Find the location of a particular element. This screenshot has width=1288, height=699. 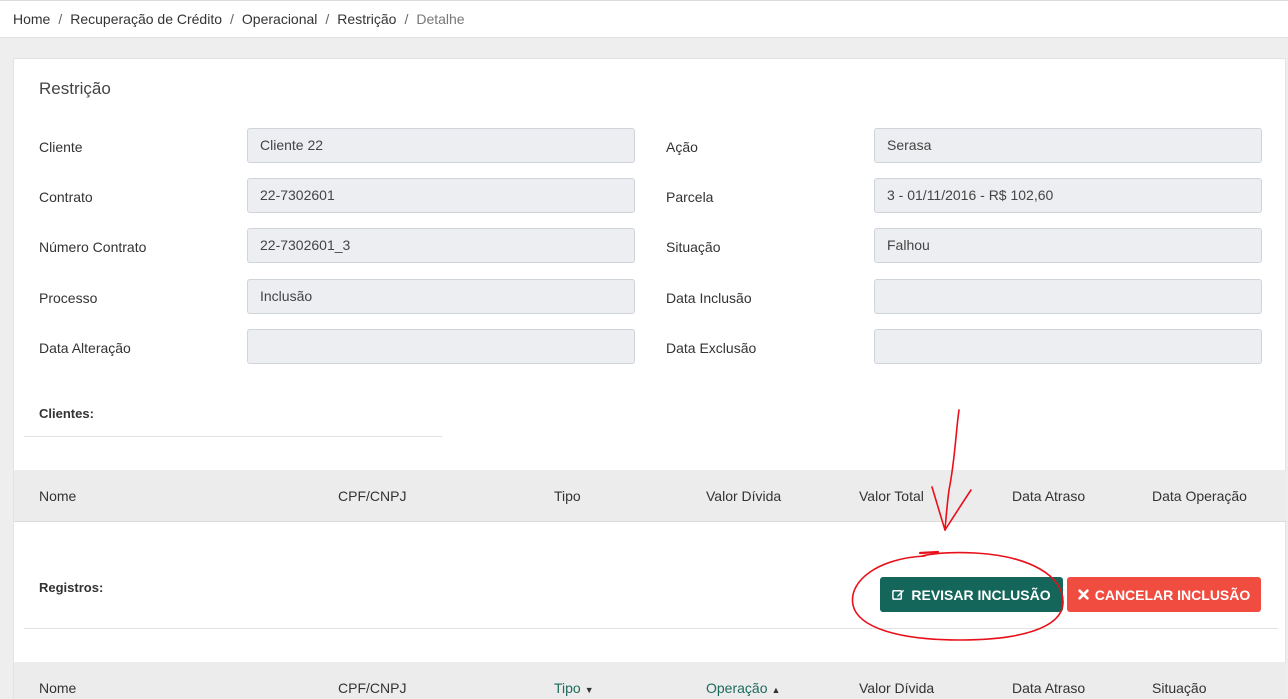

data-inclusao-field is located at coordinates (1068, 296).